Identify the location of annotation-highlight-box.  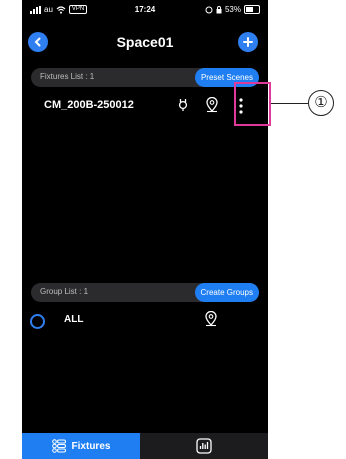
(252, 104).